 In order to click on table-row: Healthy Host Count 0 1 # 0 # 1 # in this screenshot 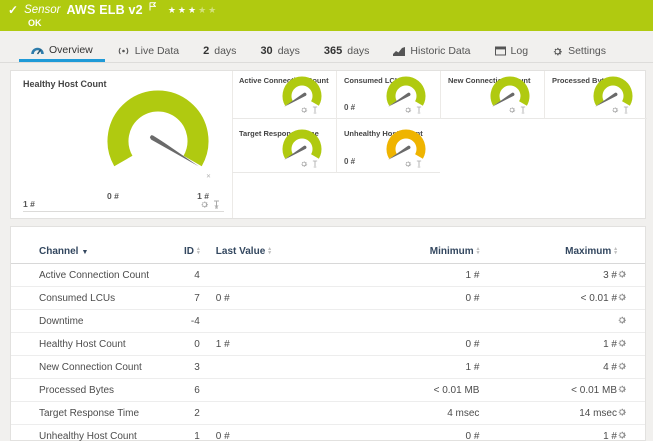, I will do `click(328, 344)`.